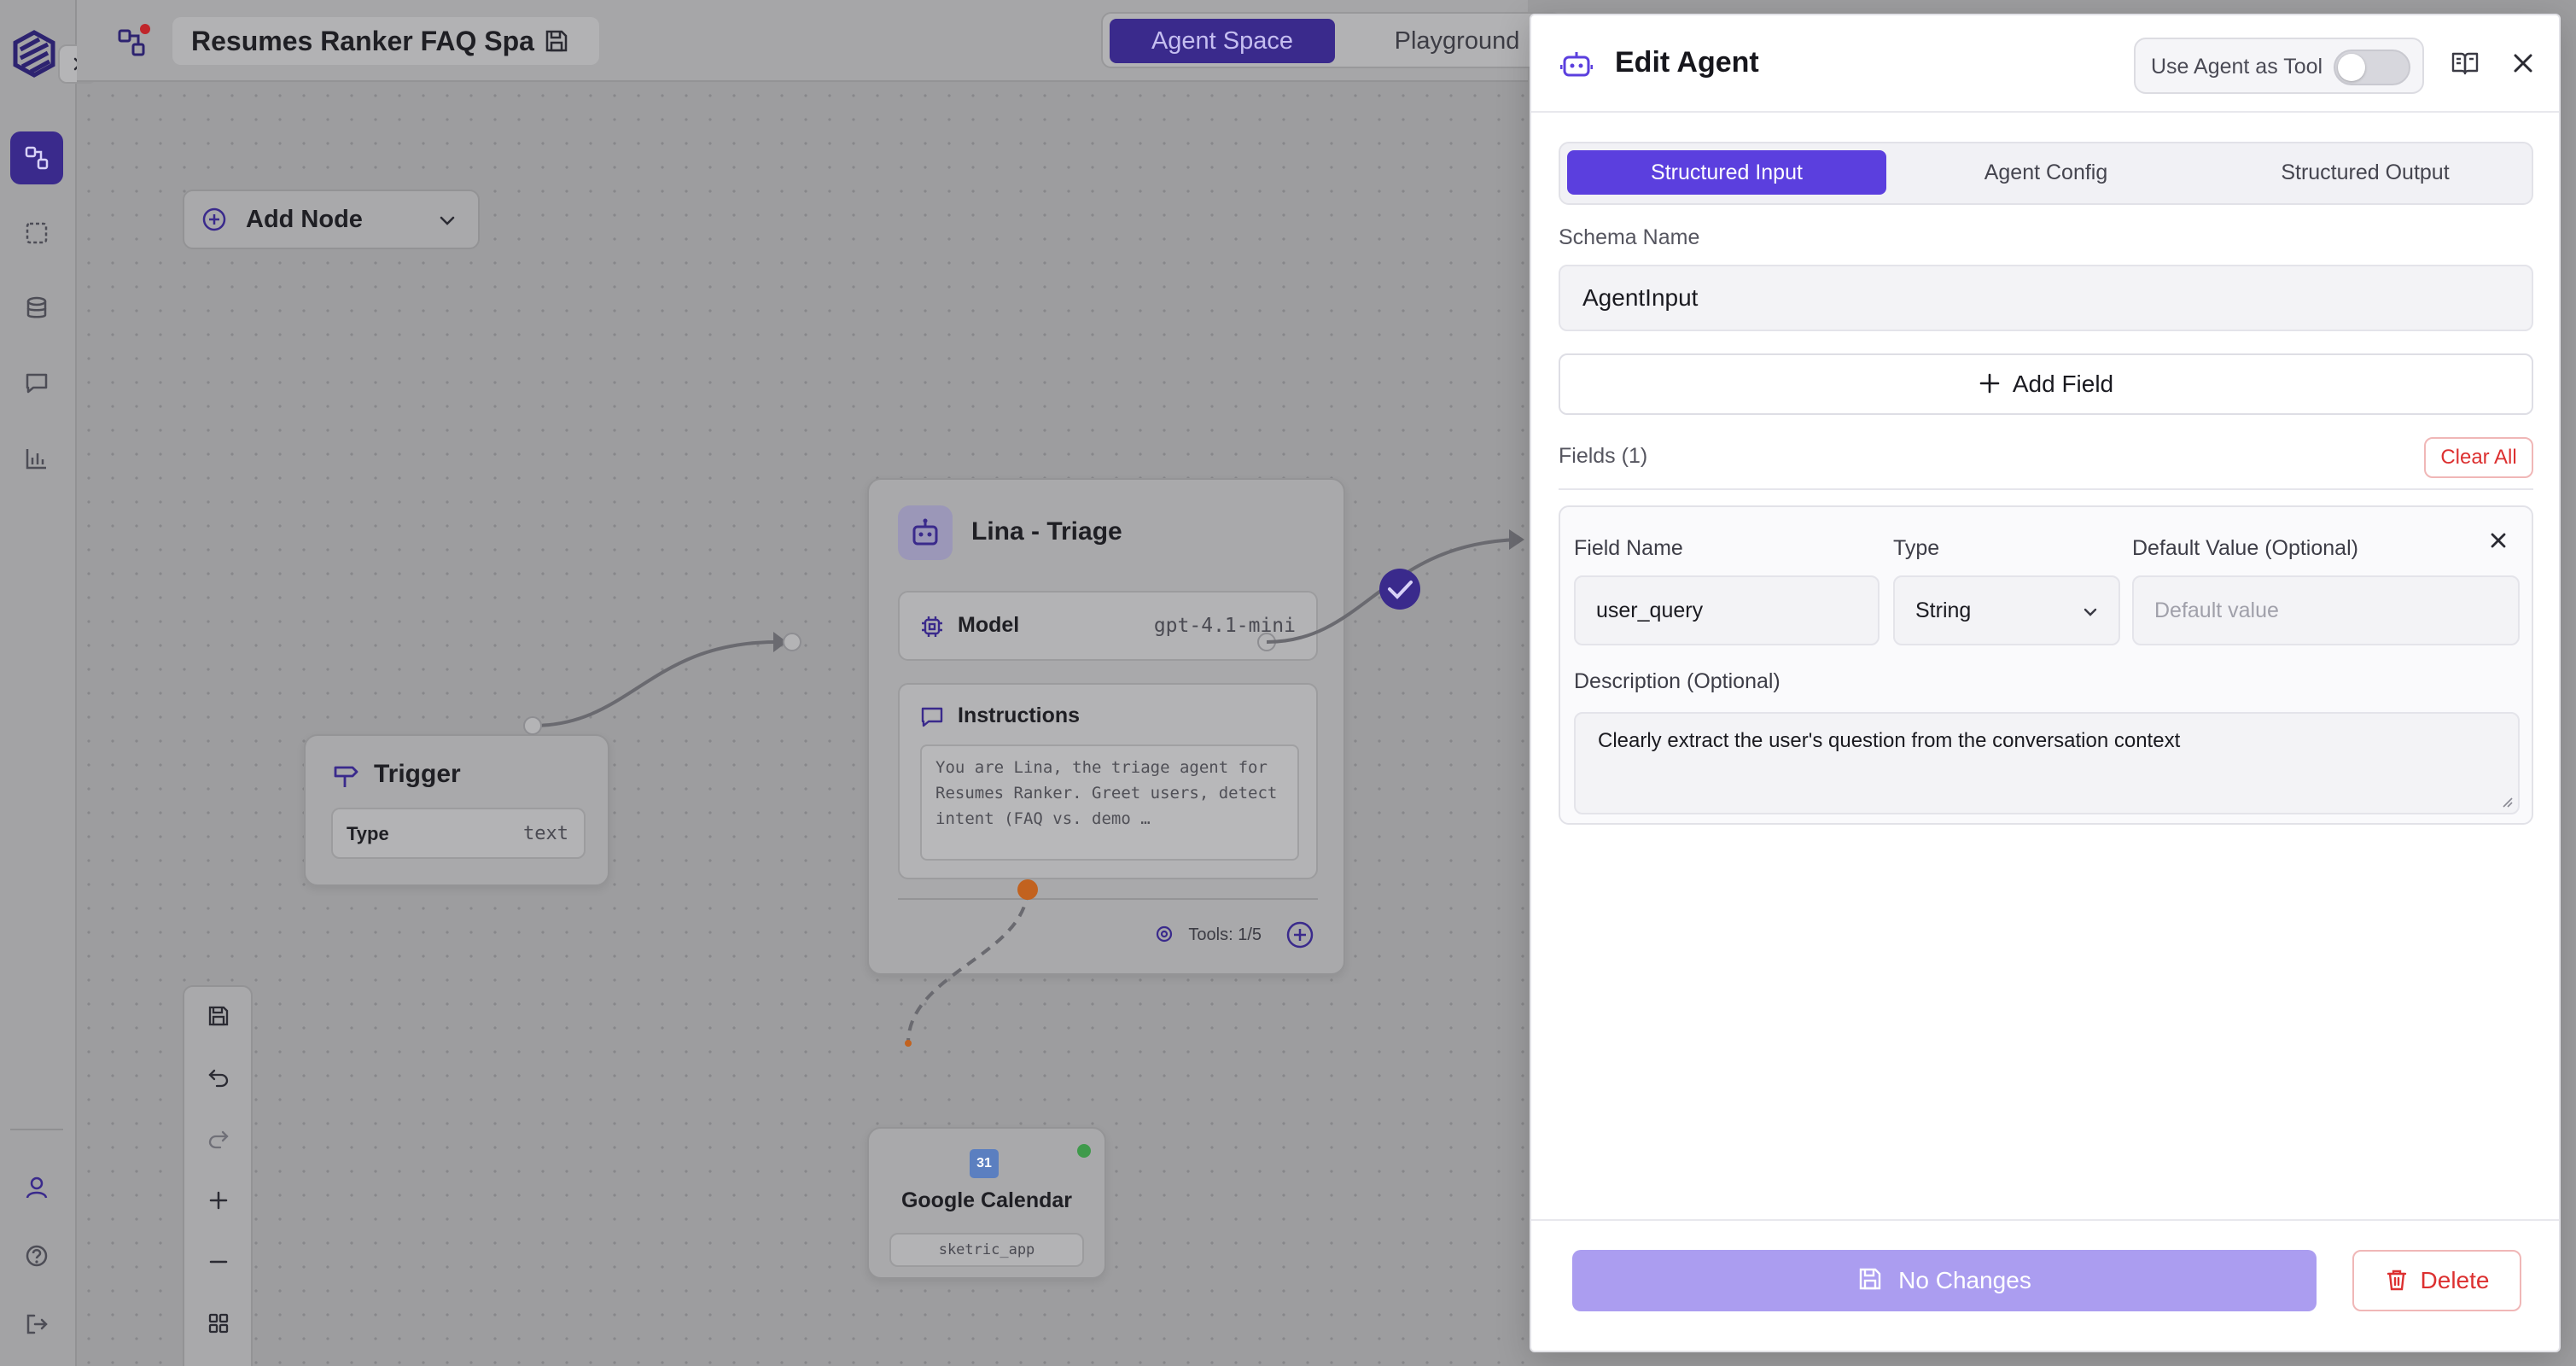 The width and height of the screenshot is (2576, 1366). What do you see at coordinates (1989, 383) in the screenshot?
I see `plus-icon` at bounding box center [1989, 383].